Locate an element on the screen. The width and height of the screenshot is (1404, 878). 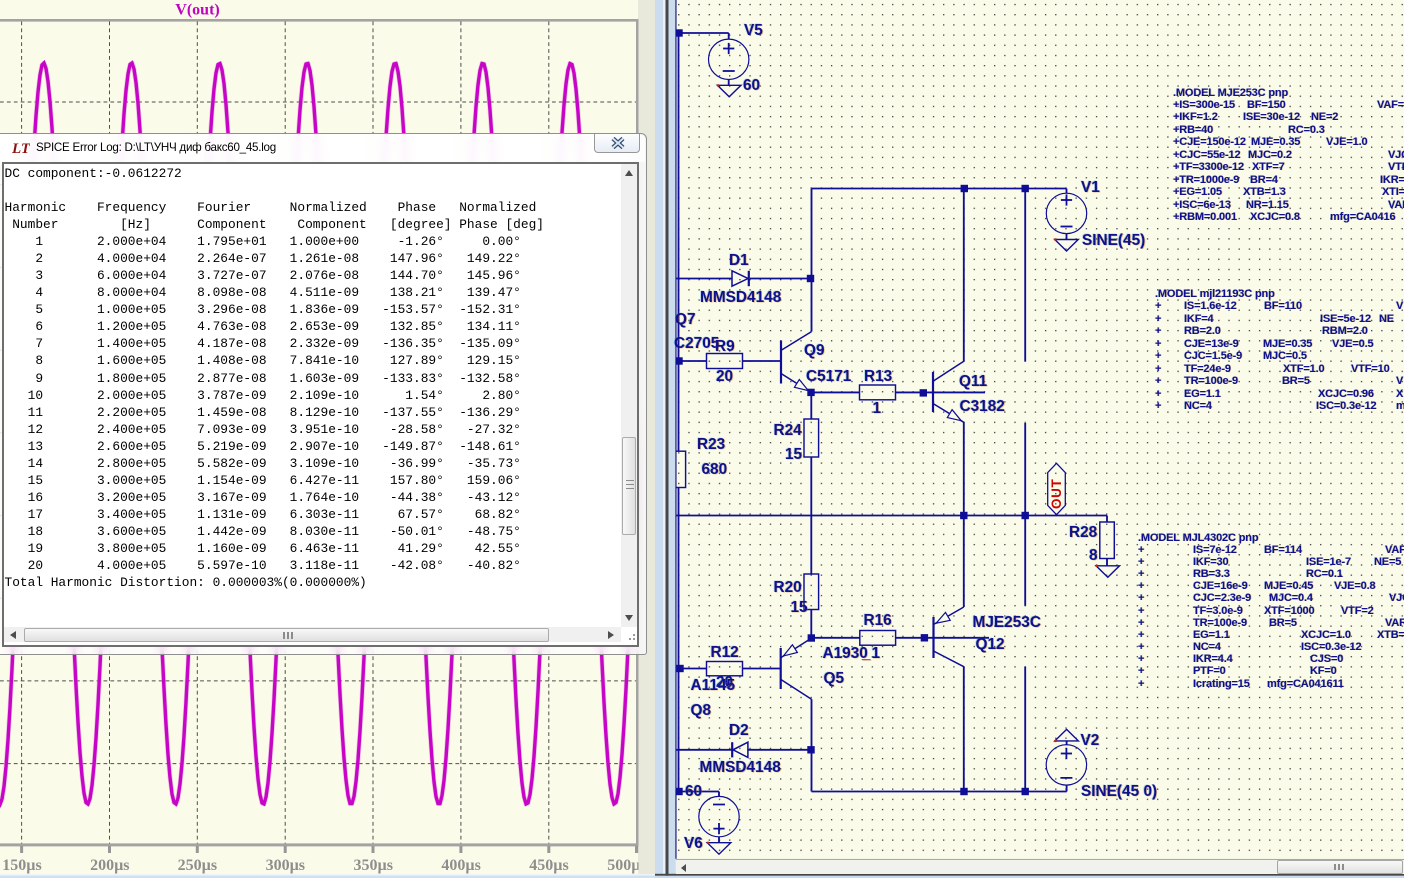
svg-text: 200µs is located at coordinates (109, 865).